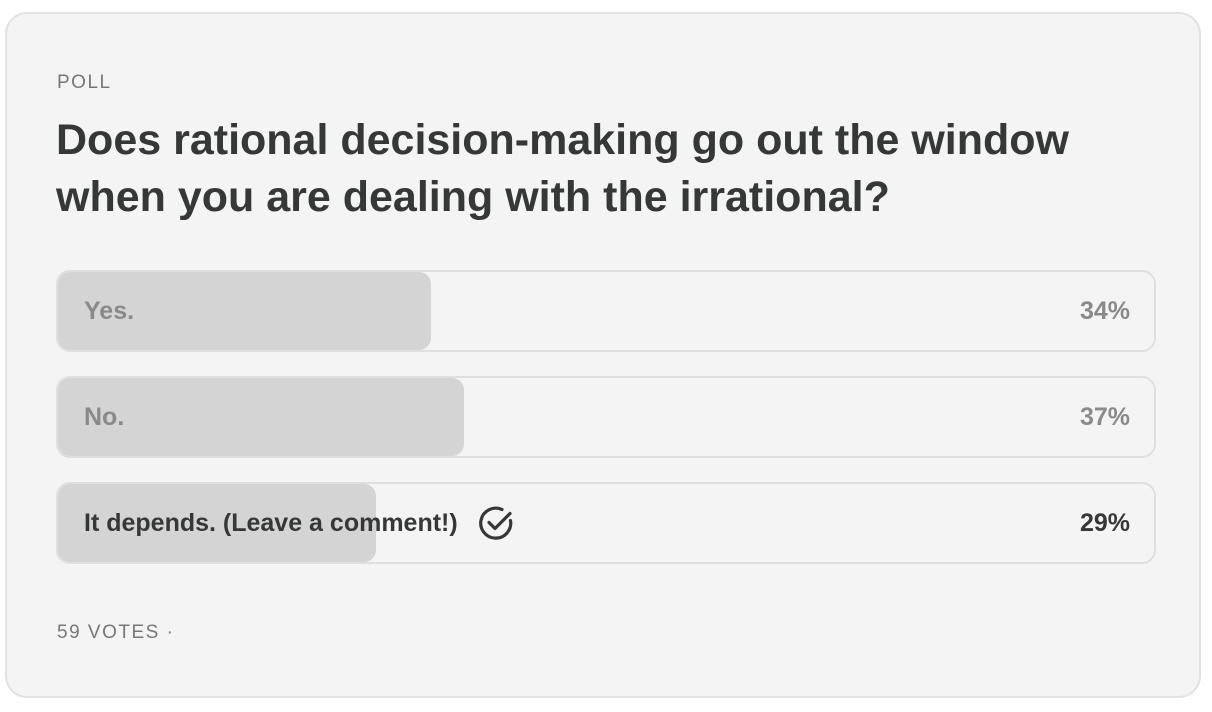  I want to click on poll-option-label: No., so click(104, 417).